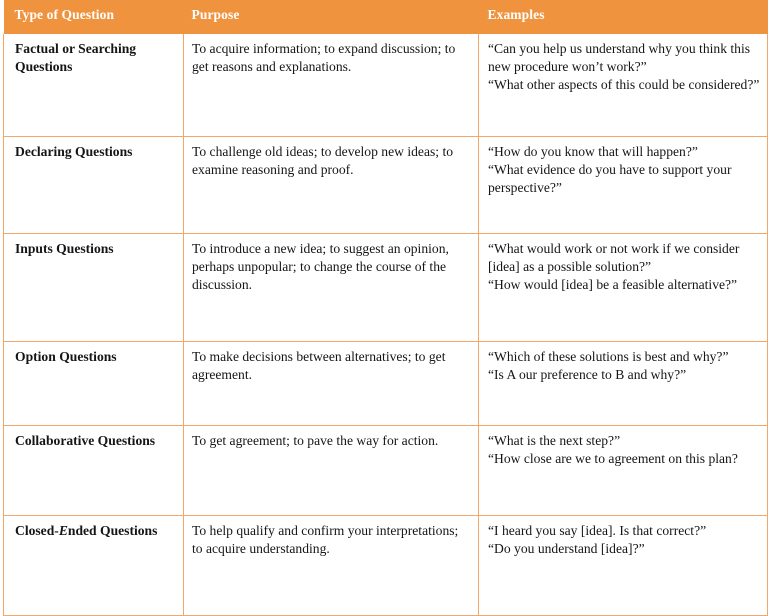 Image resolution: width=771 pixels, height=616 pixels. What do you see at coordinates (93, 85) in the screenshot?
I see `cell-question-type: Factual or Searching Questions` at bounding box center [93, 85].